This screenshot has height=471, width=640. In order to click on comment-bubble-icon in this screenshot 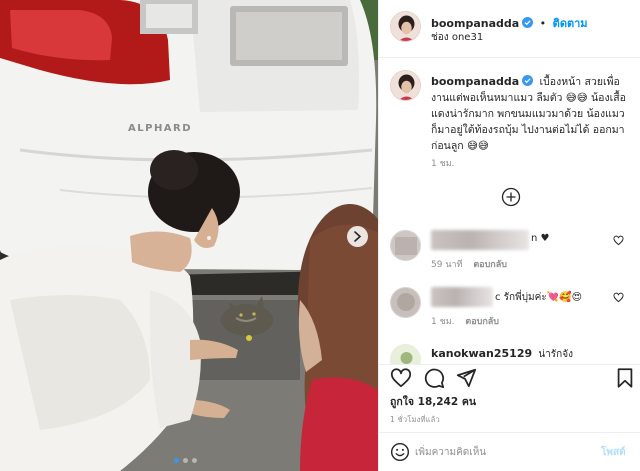, I will do `click(434, 378)`.